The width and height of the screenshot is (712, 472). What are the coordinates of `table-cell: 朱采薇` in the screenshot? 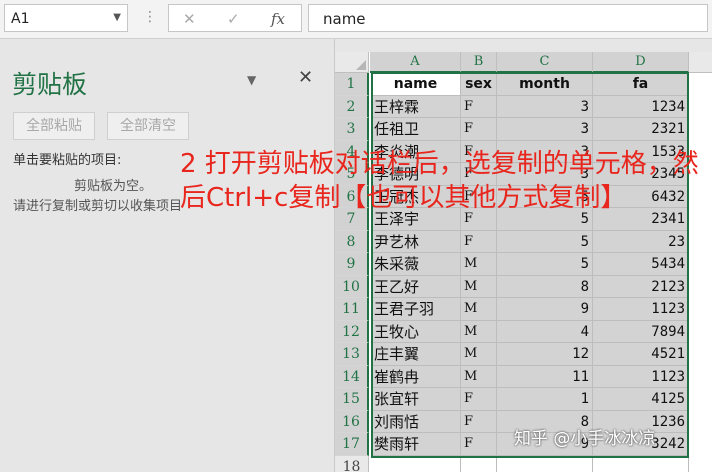 It's located at (416, 264).